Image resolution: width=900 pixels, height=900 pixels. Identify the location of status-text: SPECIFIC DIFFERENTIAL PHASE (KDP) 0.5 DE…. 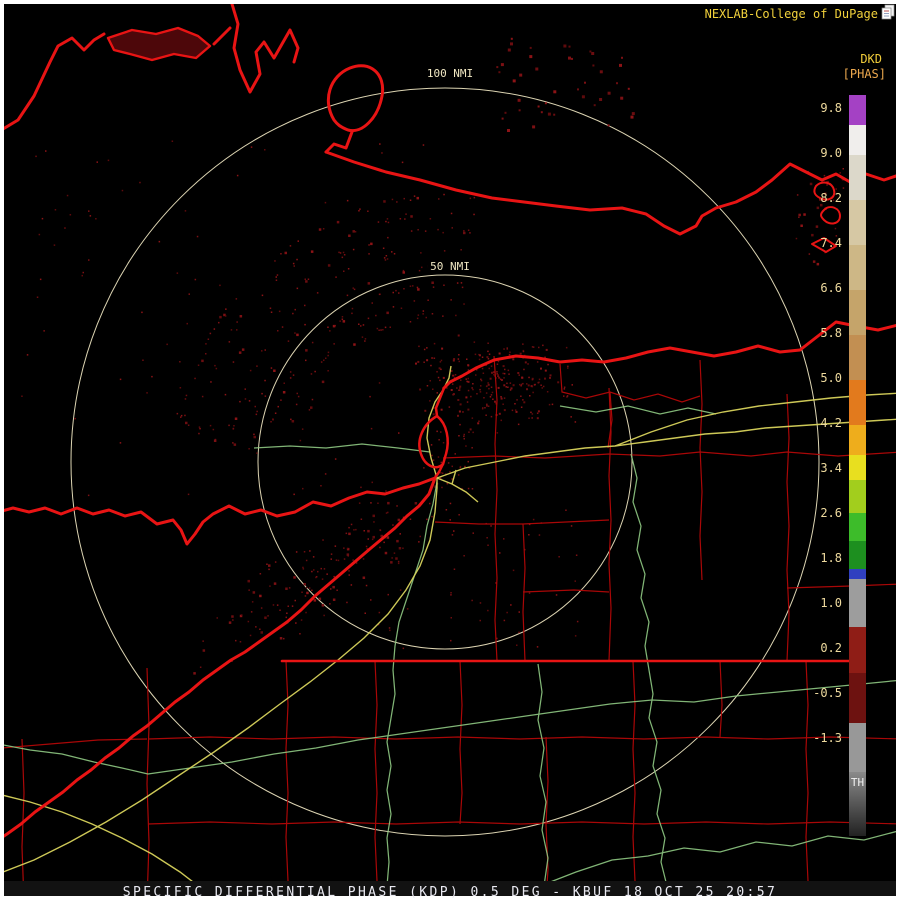
(450, 892).